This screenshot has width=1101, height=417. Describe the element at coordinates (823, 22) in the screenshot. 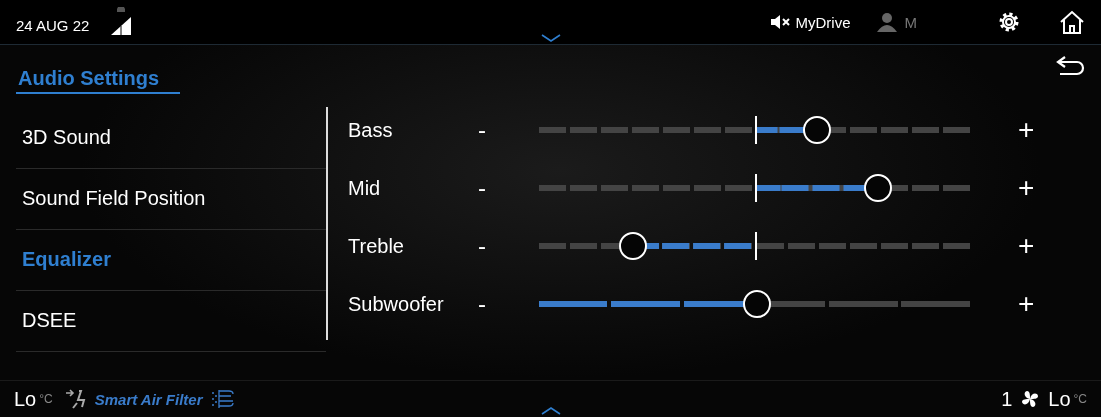

I see `profile-name: MyDrive` at that location.